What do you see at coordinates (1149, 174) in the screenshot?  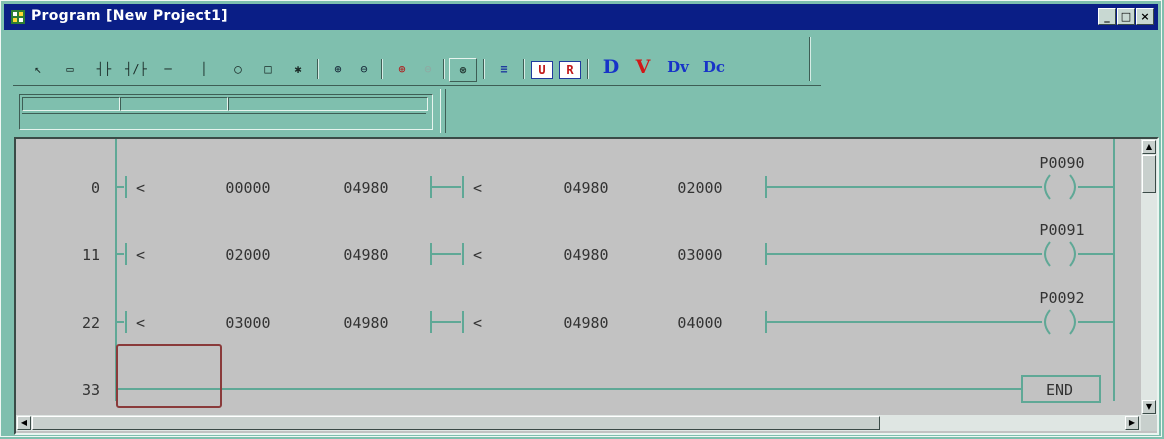 I see `vertical-scroll-thumb` at bounding box center [1149, 174].